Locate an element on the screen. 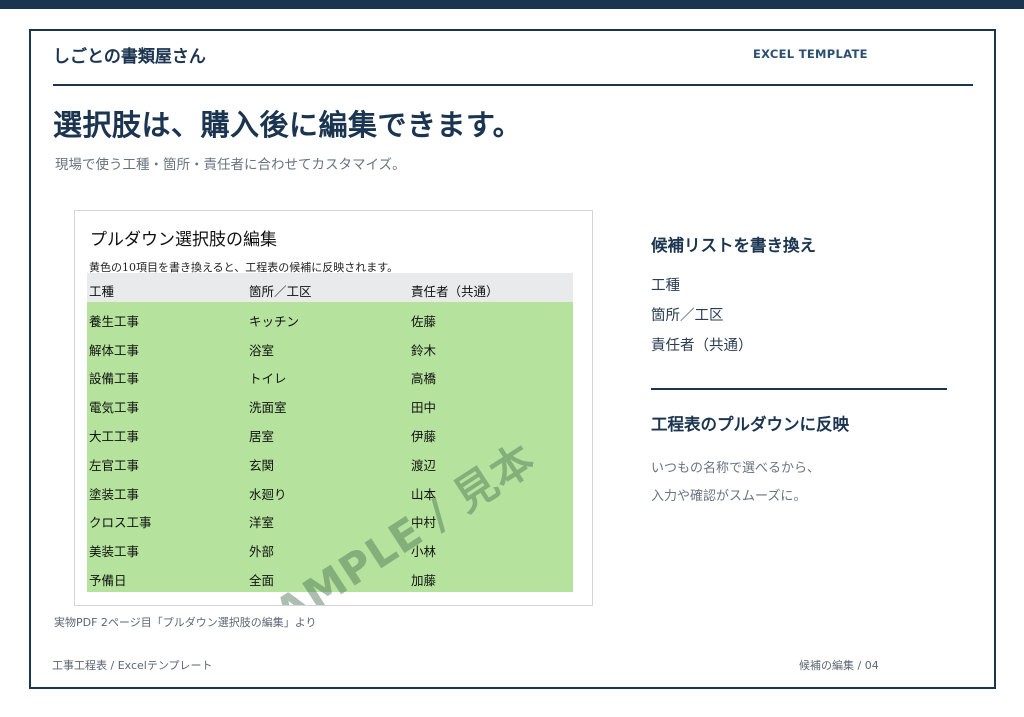 The width and height of the screenshot is (1024, 717). table-row: 電気工事 洗面室 田中 is located at coordinates (330, 402).